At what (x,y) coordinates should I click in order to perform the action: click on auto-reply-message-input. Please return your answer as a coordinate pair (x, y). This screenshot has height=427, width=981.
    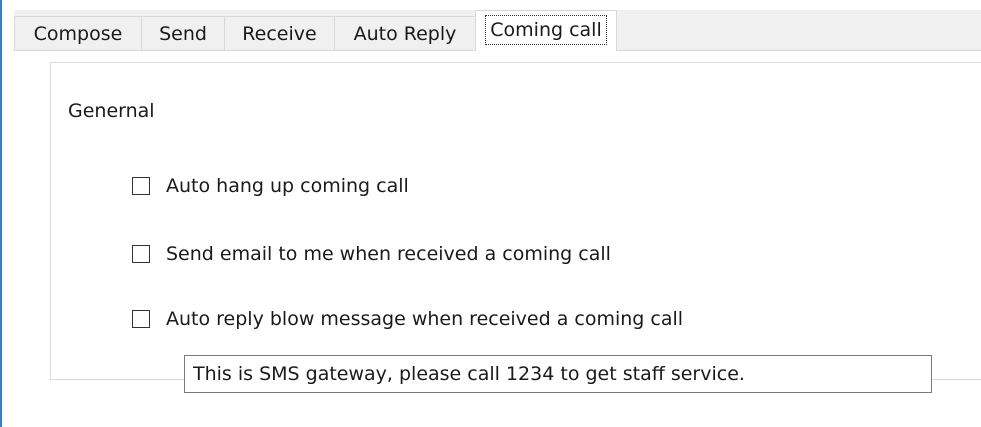
    Looking at the image, I should click on (558, 374).